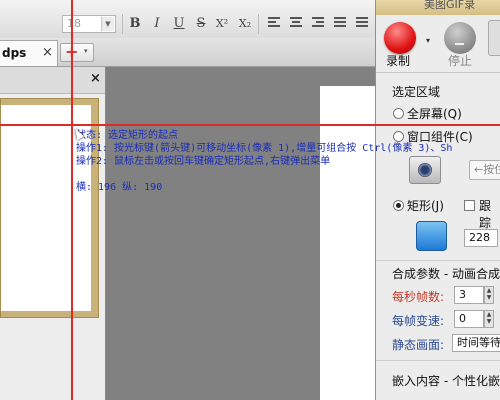  I want to click on chevron-down-icon: ▼, so click(107, 24).